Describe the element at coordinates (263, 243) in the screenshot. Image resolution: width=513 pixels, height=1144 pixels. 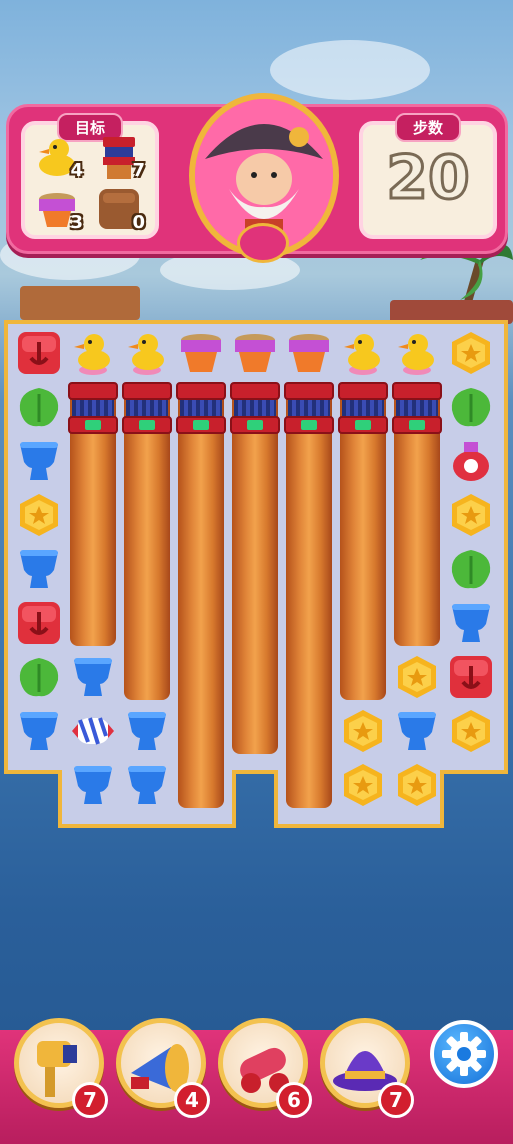
I see `captain-badge` at that location.